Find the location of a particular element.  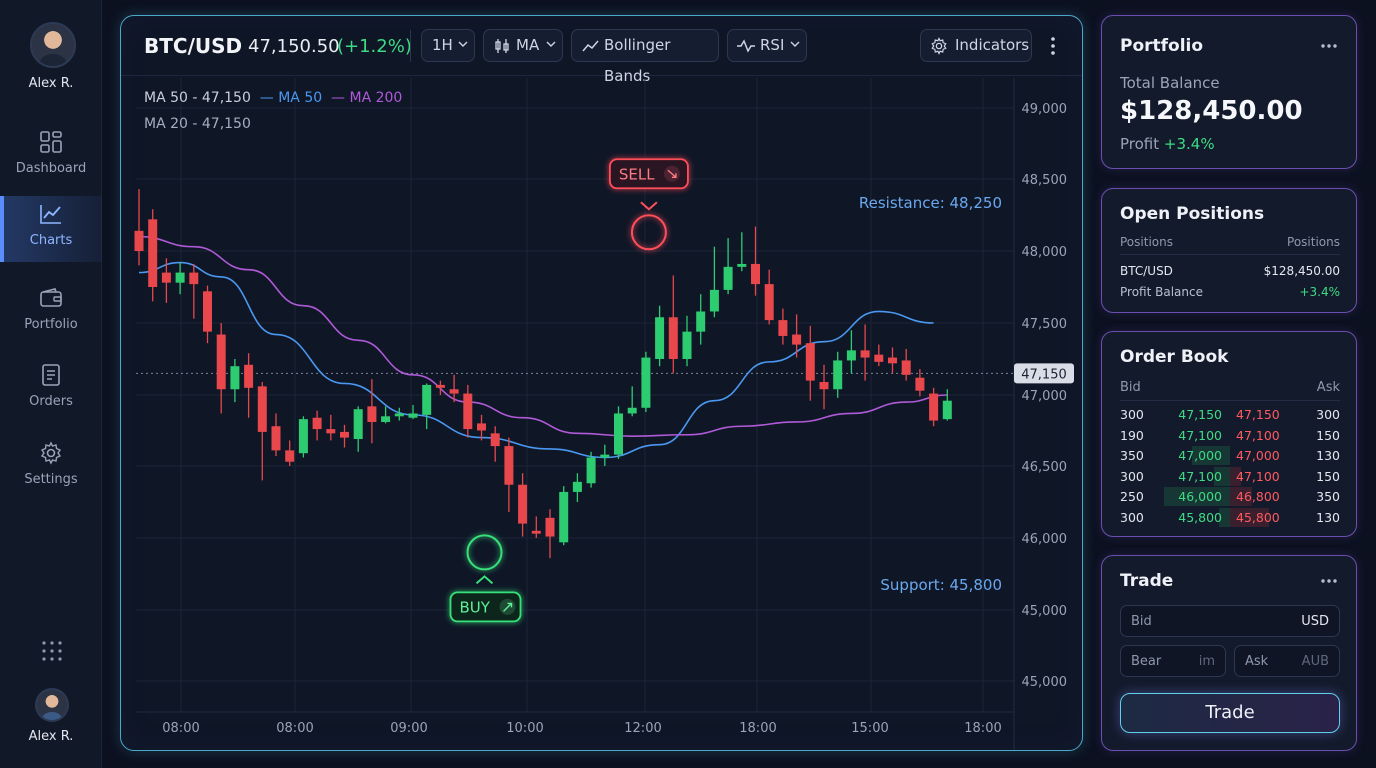

y-tick-label: 45,000 is located at coordinates (1045, 682).